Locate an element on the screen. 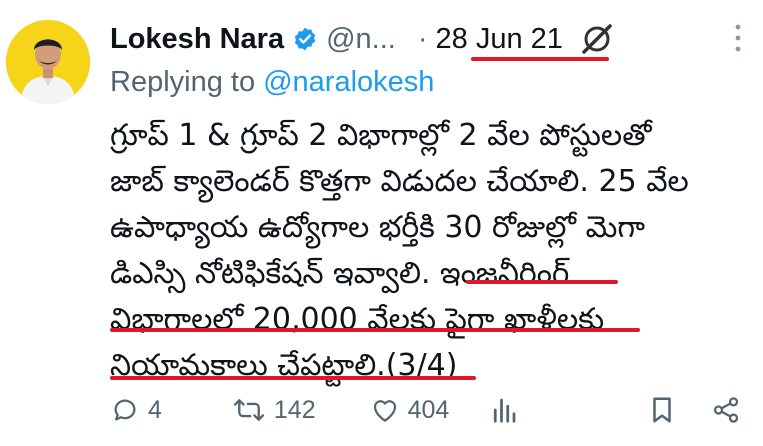  tweet-date: 28 Jun 21 is located at coordinates (499, 39).